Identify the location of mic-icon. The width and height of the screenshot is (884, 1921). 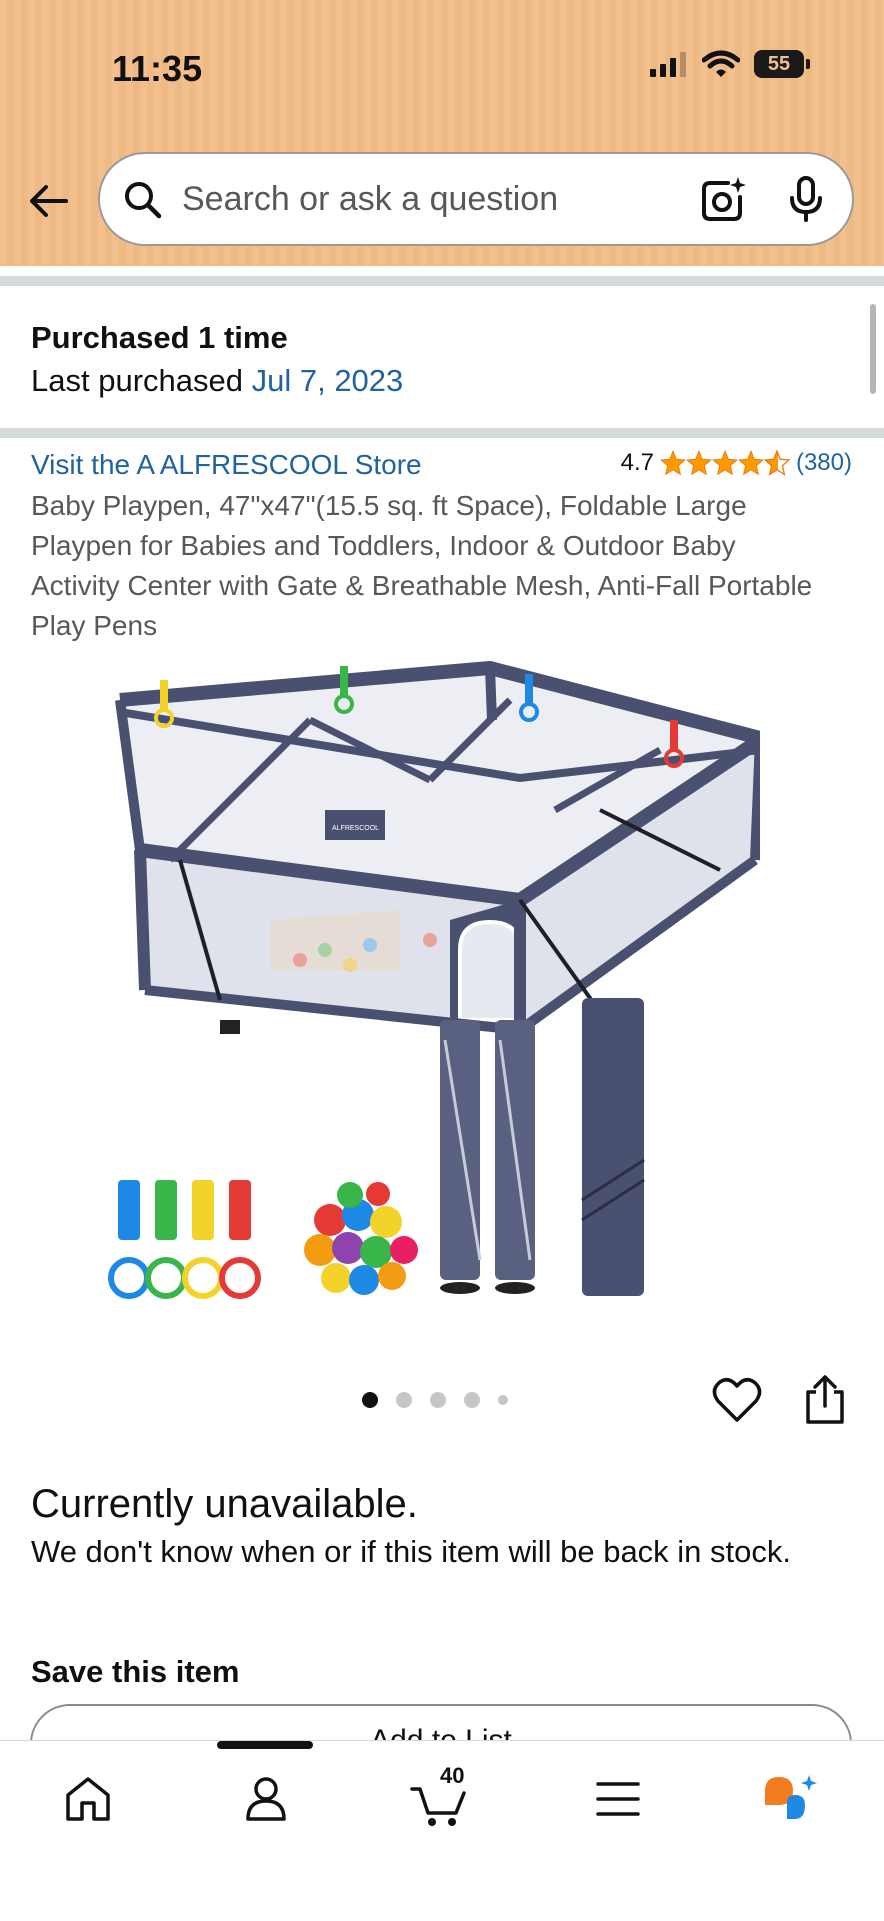
(806, 199).